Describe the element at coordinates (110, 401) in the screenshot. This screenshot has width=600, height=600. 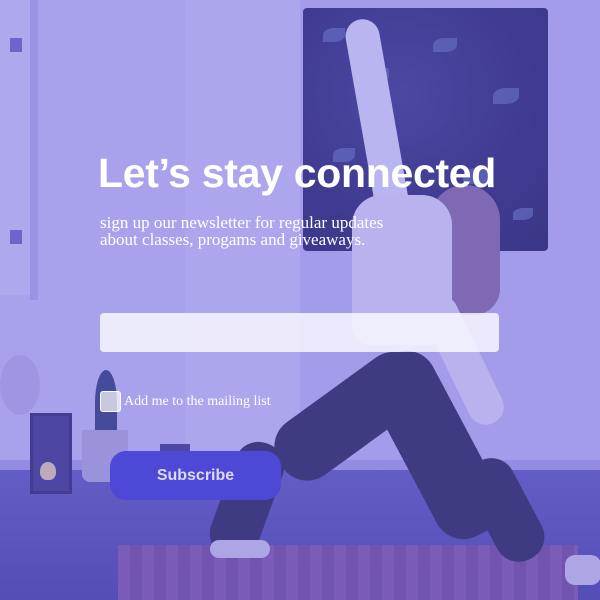
I see `mailing-list-checkbox` at that location.